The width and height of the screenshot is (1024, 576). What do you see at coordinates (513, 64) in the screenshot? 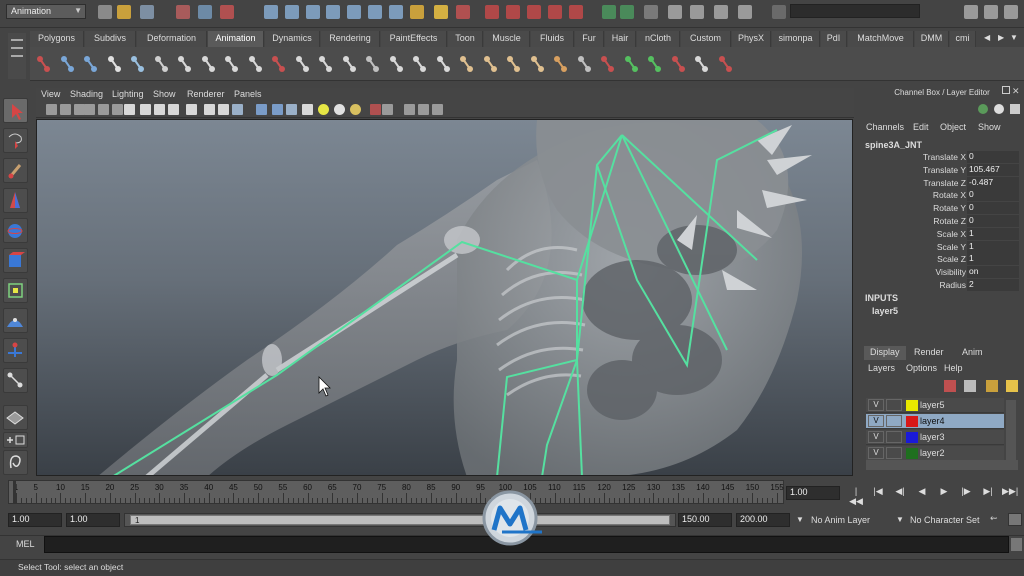
I see `soft-mod-icon` at bounding box center [513, 64].